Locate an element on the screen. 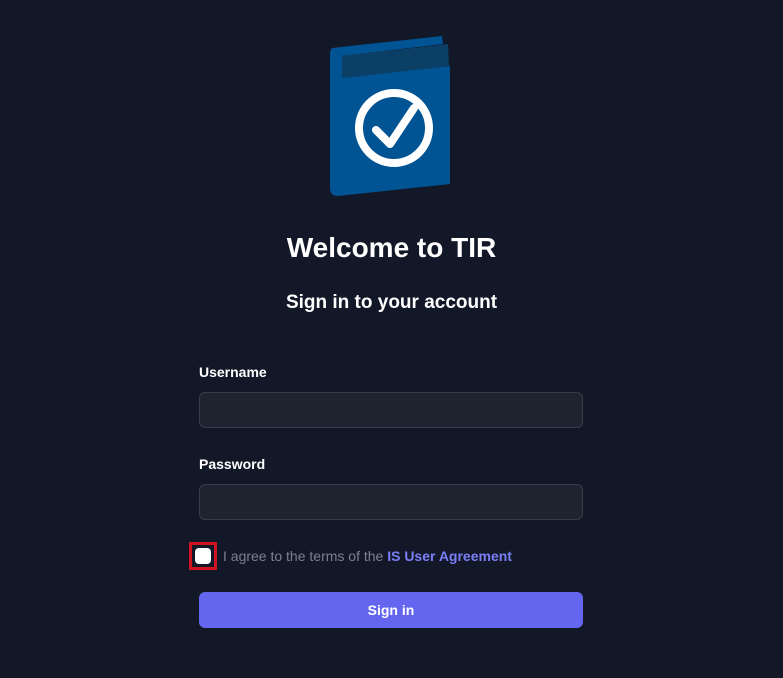  agreement-prefix: I agree to the terms of the is located at coordinates (303, 556).